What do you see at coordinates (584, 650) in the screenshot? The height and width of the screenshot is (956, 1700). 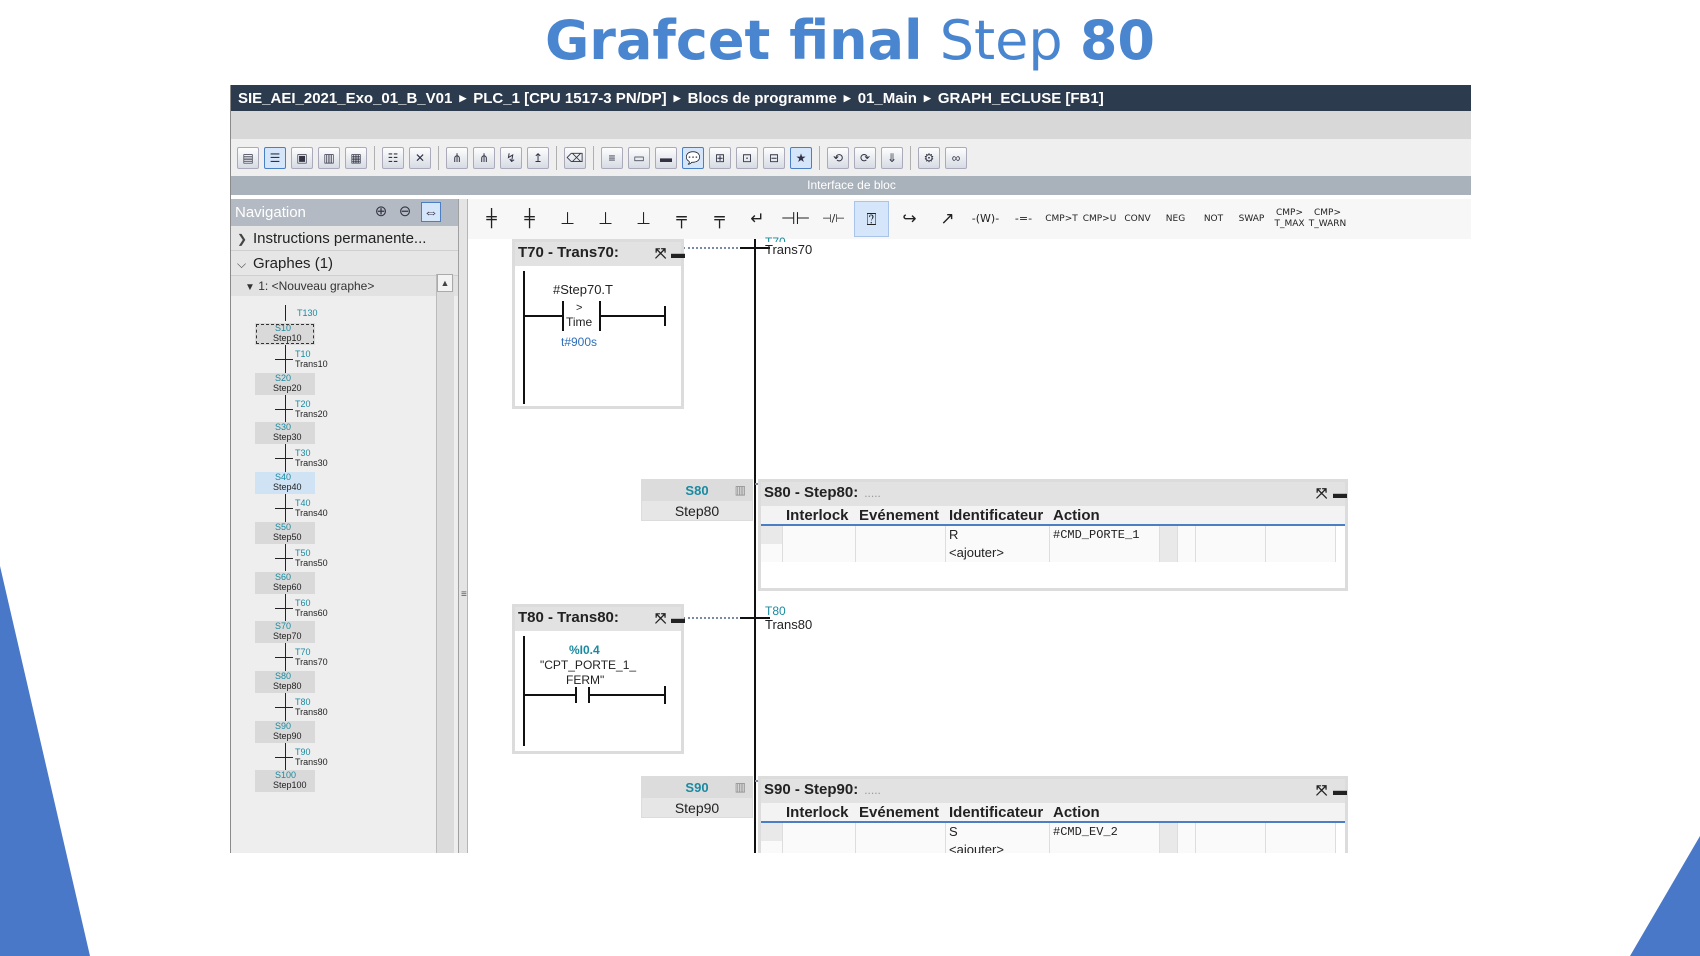 I see `t80-address: %I0.4` at bounding box center [584, 650].